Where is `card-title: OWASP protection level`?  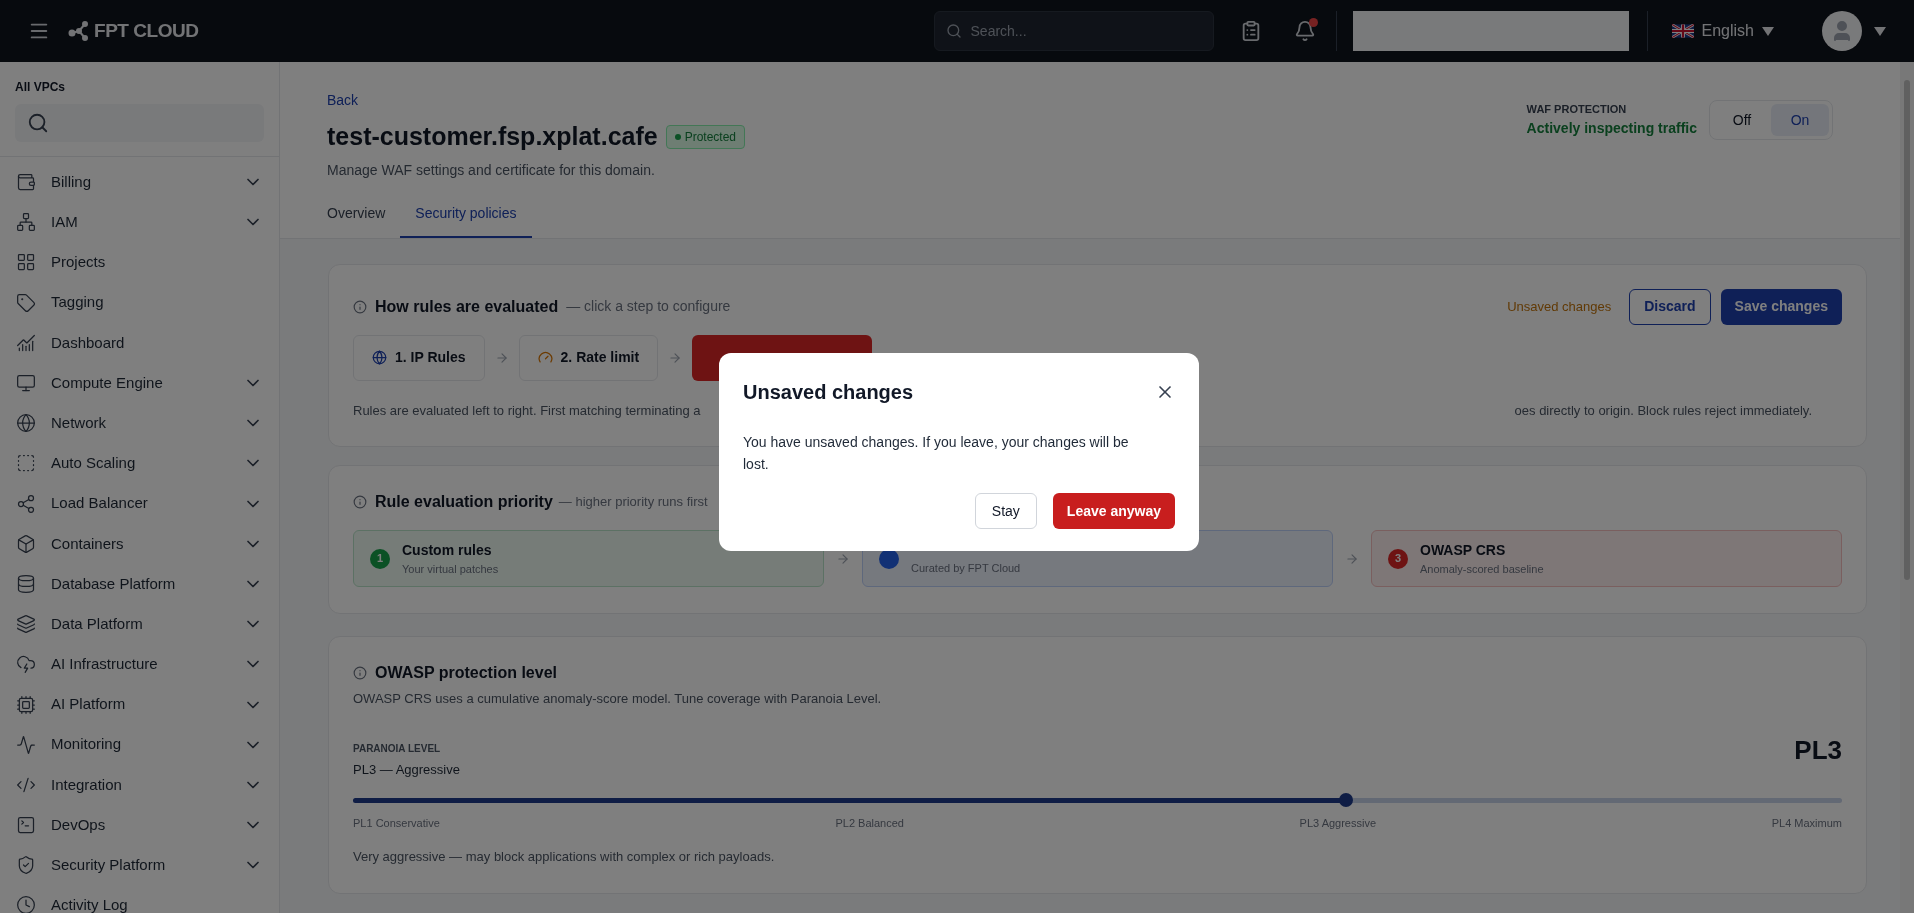
card-title: OWASP protection level is located at coordinates (466, 673).